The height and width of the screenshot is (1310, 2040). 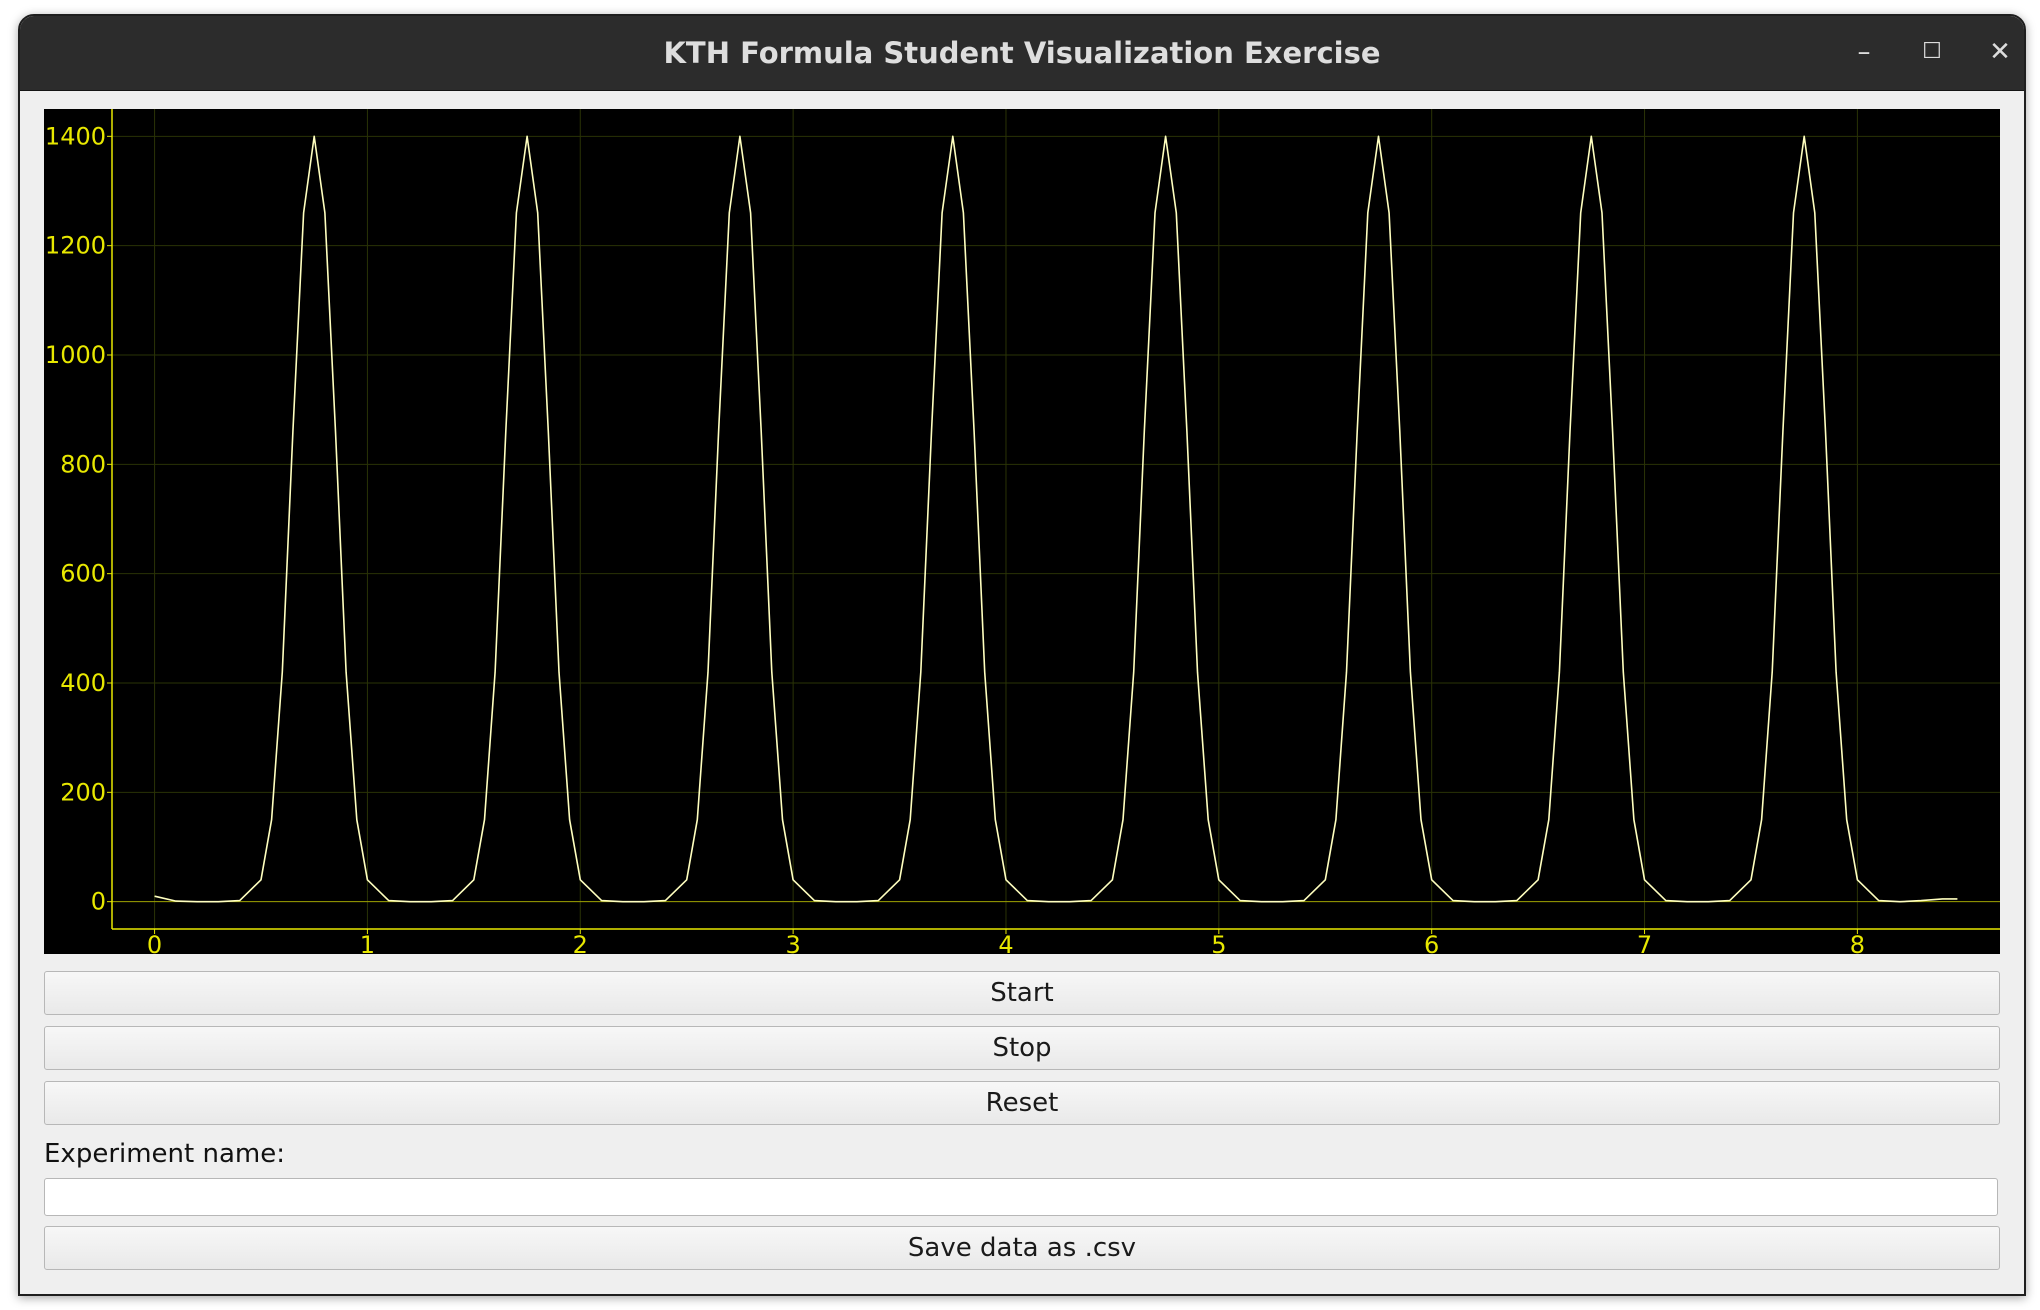 What do you see at coordinates (2000, 52) in the screenshot?
I see `close-icon: ✕` at bounding box center [2000, 52].